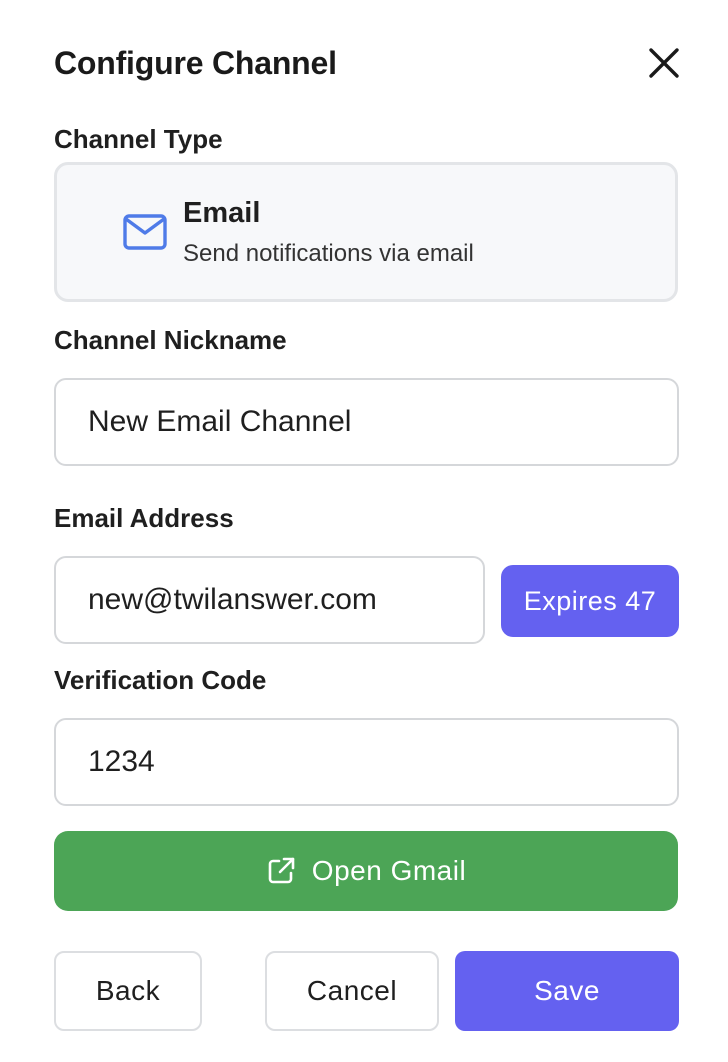 The height and width of the screenshot is (1062, 728). What do you see at coordinates (366, 422) in the screenshot?
I see `channel-nickname-input` at bounding box center [366, 422].